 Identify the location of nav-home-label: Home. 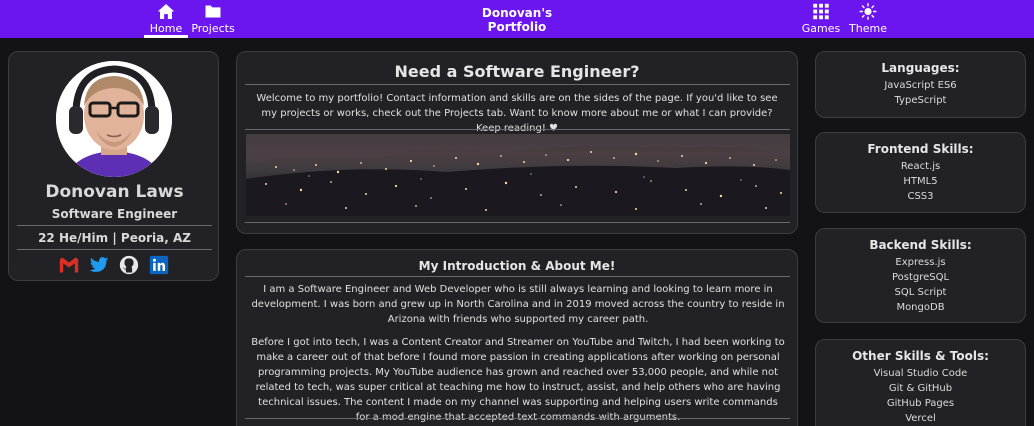
(166, 28).